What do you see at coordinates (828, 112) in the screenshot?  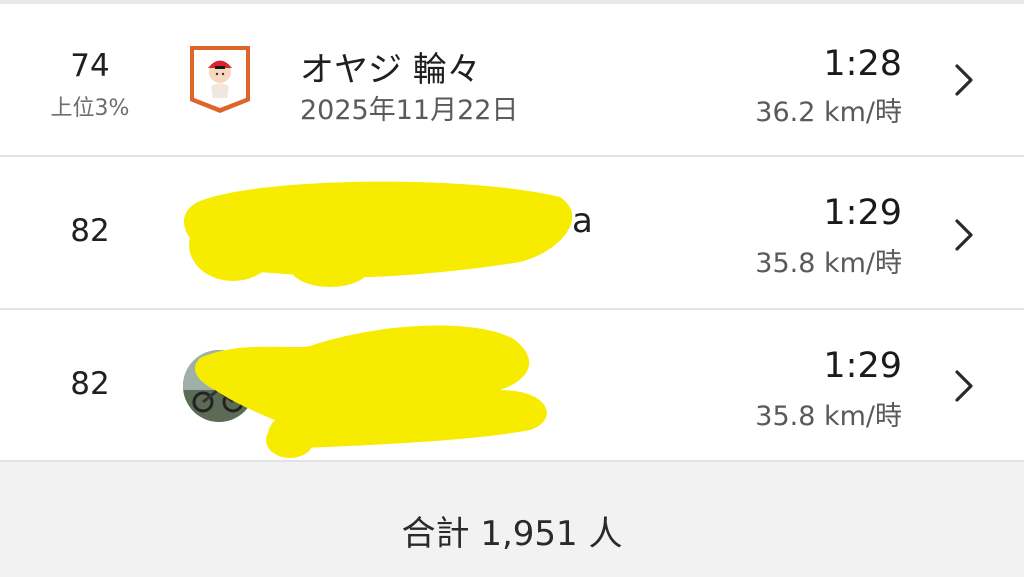 I see `ride-speed: 36.2 km/時` at bounding box center [828, 112].